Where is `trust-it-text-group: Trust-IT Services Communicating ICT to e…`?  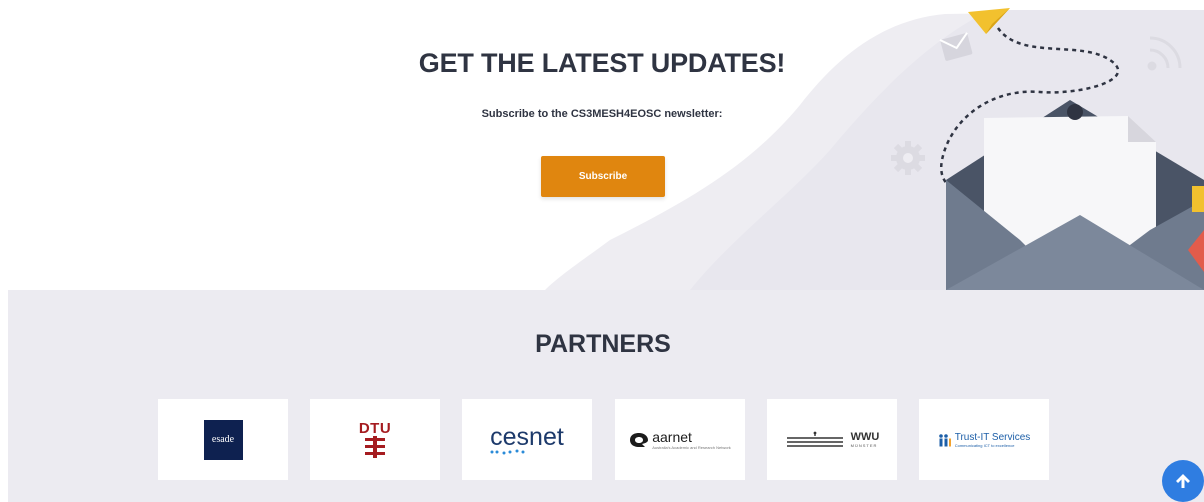 trust-it-text-group: Trust-IT Services Communicating ICT to e… is located at coordinates (993, 440).